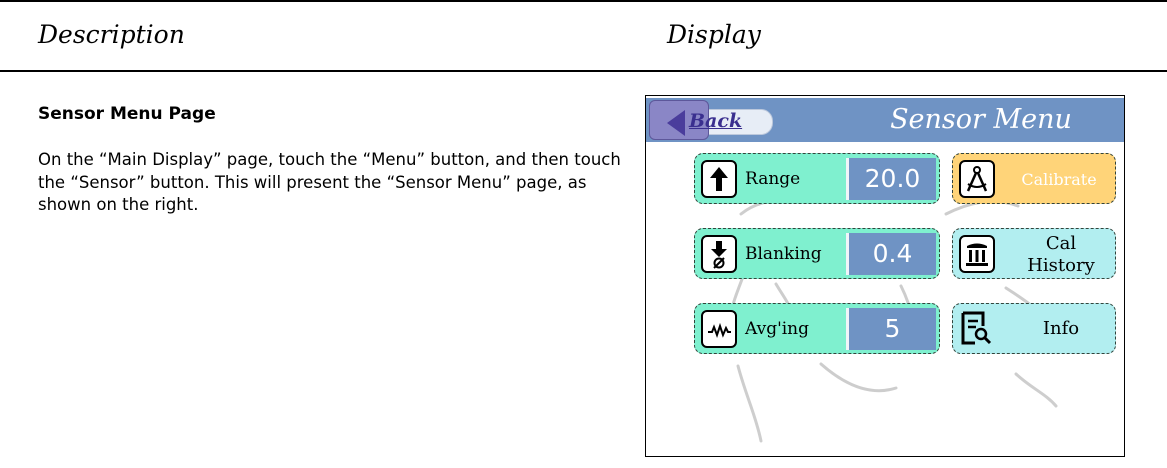 This screenshot has width=1167, height=468. I want to click on blanking-down-arrow-icon, so click(719, 254).